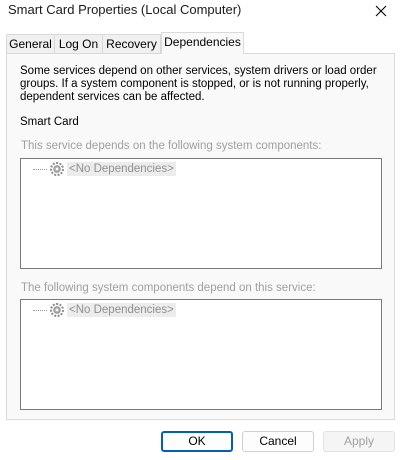  Describe the element at coordinates (359, 441) in the screenshot. I see `apply-button: Apply` at that location.